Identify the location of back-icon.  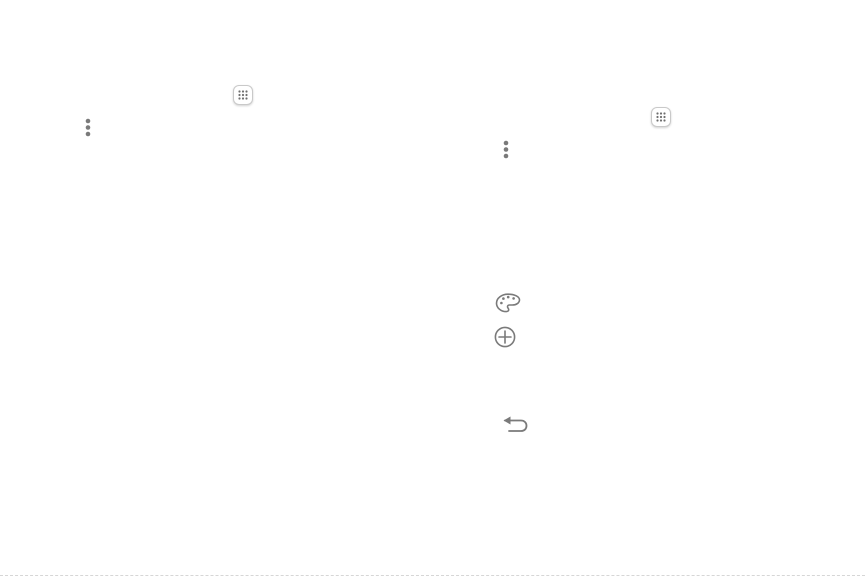
(515, 424).